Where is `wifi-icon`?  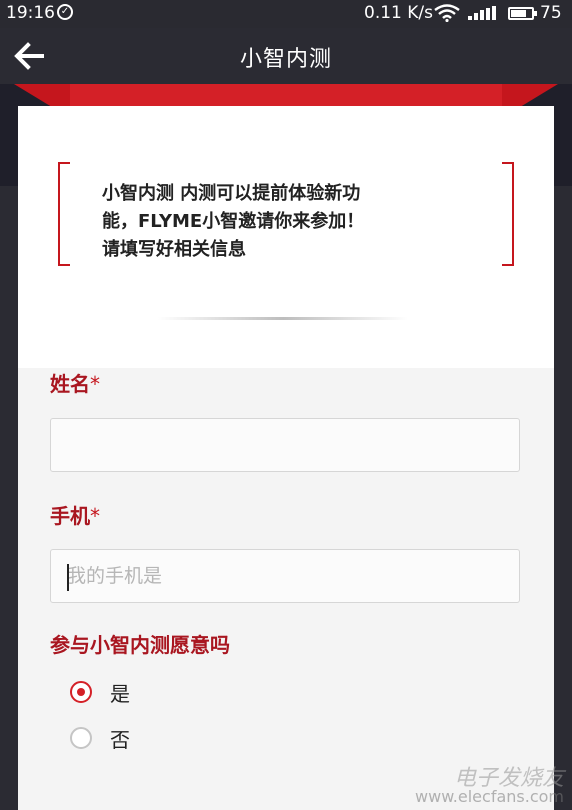
wifi-icon is located at coordinates (447, 13).